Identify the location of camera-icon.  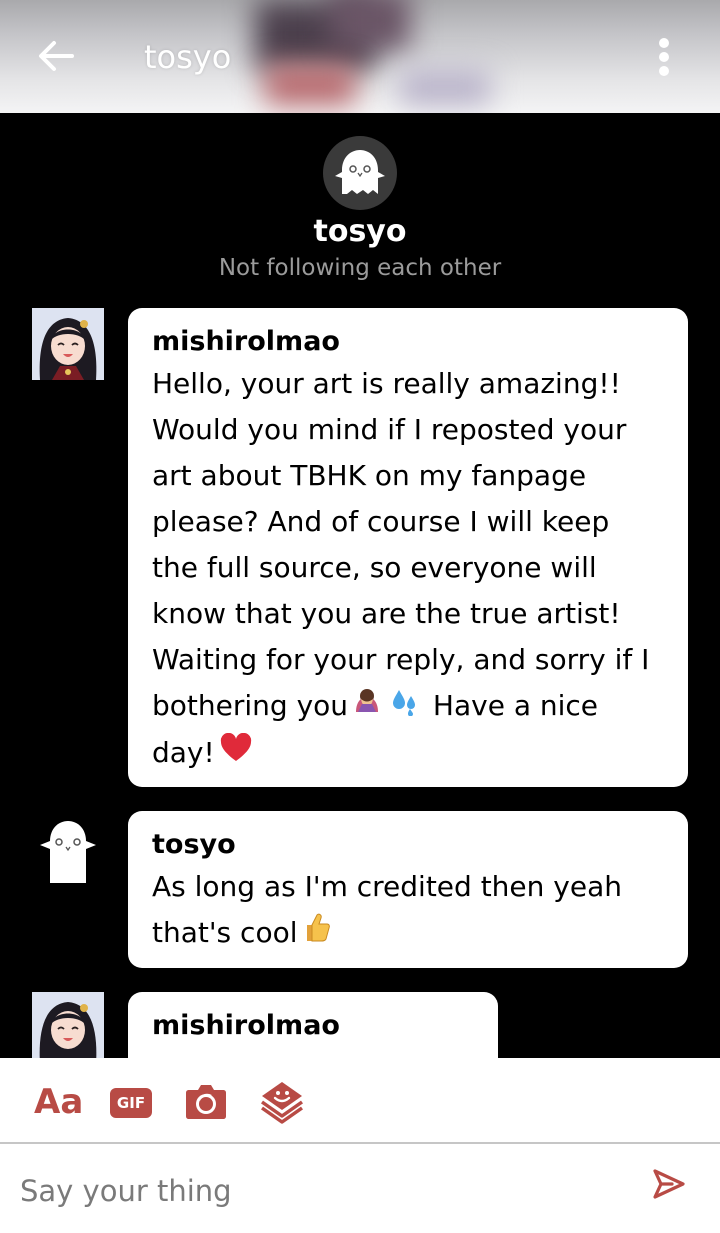
(206, 1103).